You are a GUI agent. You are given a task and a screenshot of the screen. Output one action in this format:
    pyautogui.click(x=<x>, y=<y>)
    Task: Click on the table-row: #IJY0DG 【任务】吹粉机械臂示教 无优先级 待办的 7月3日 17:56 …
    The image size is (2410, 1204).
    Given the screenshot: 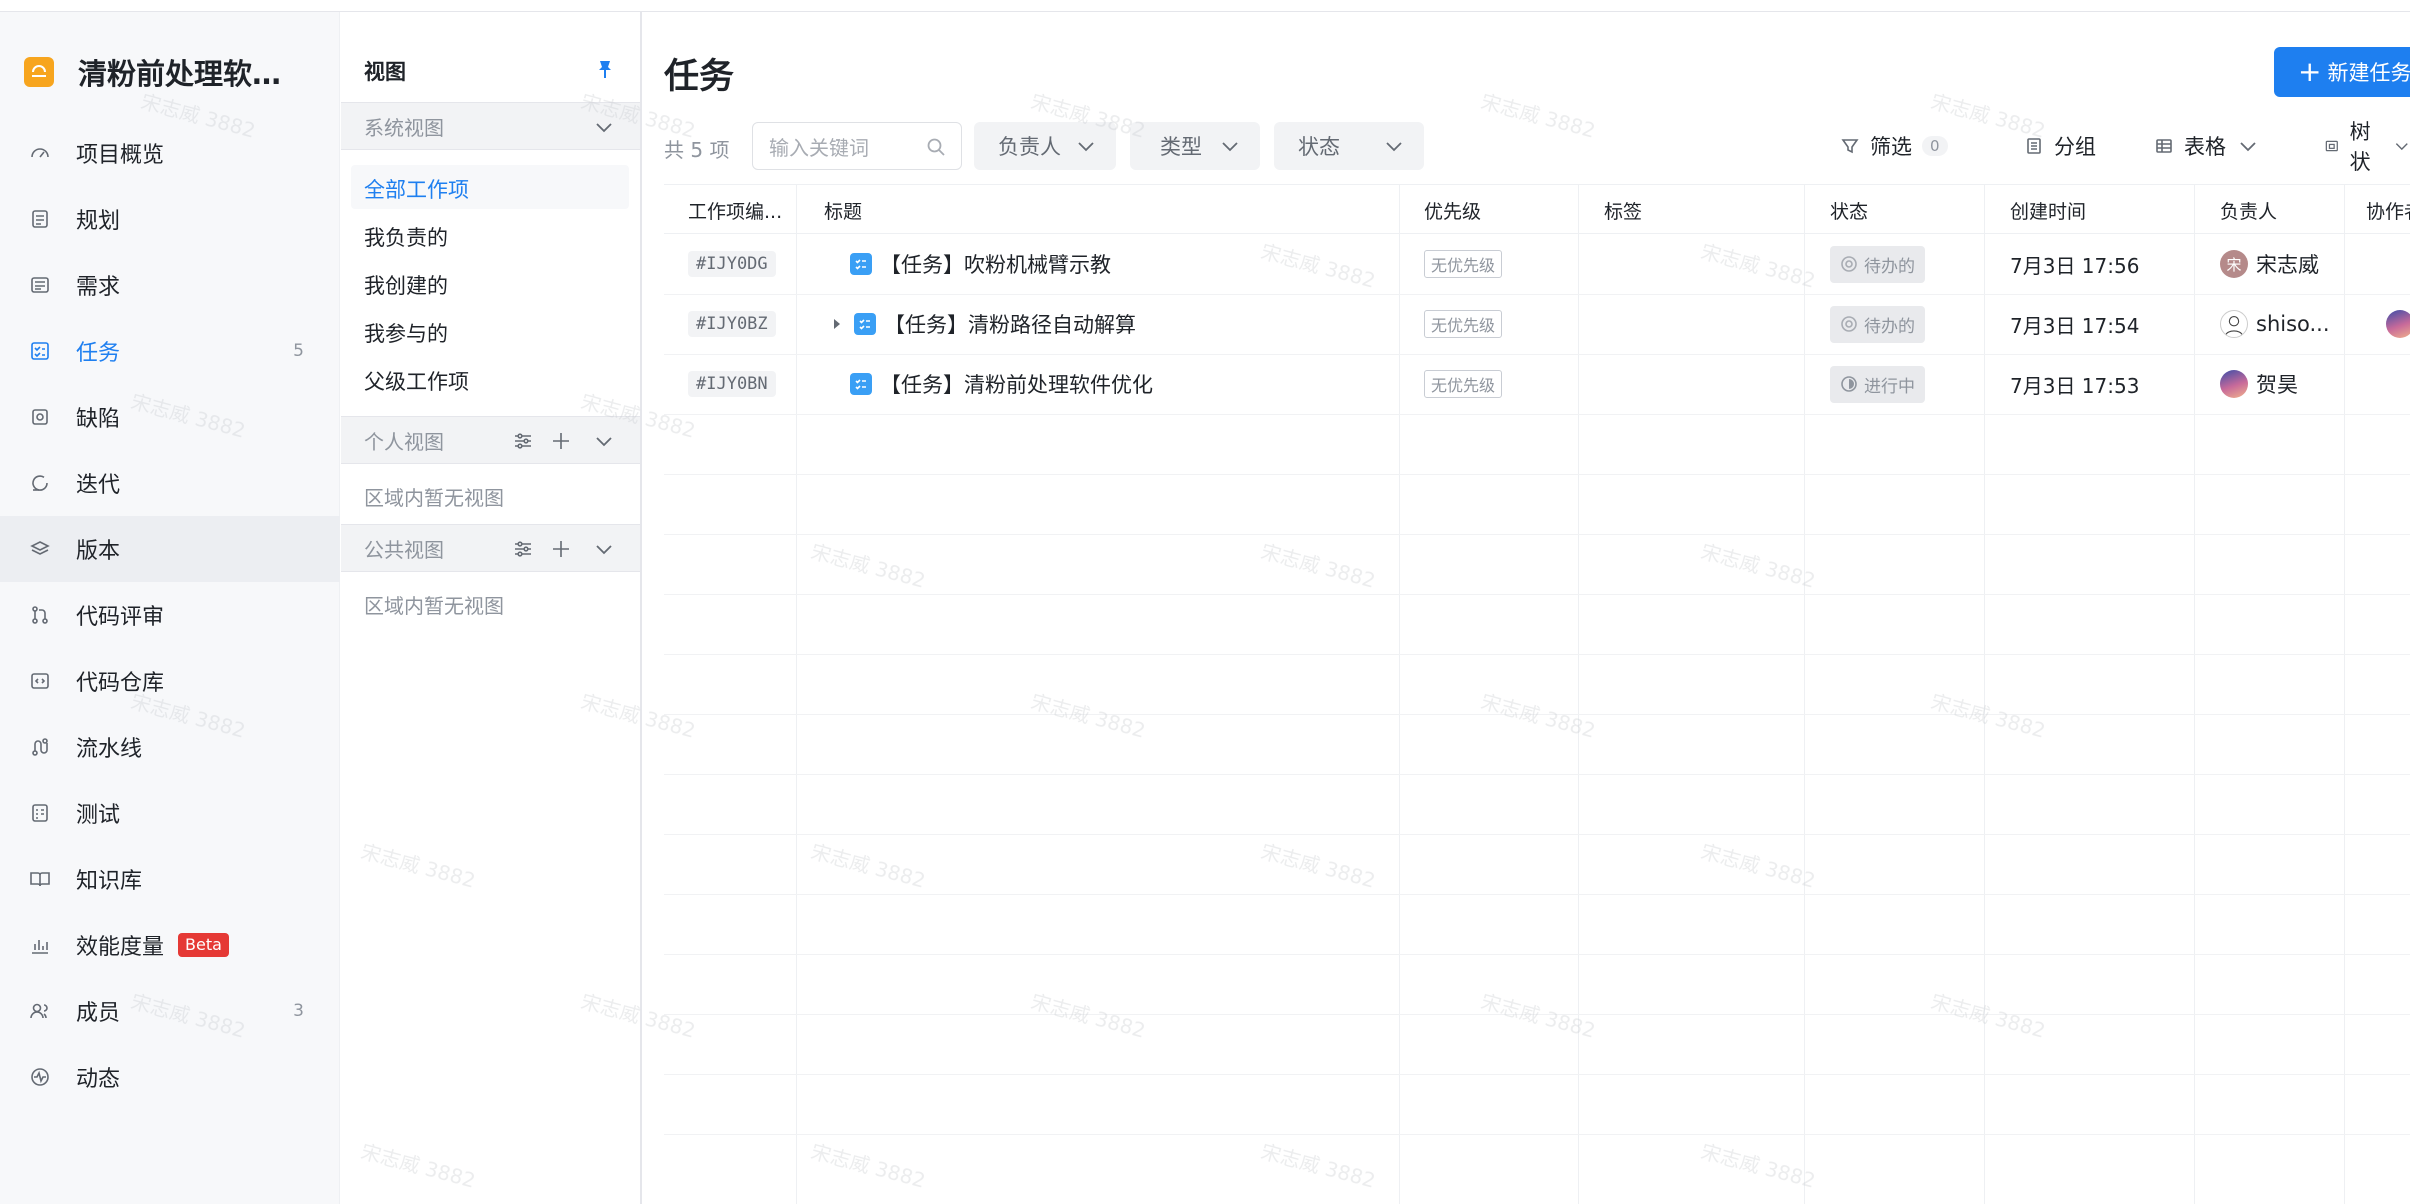 What is the action you would take?
    pyautogui.click(x=1537, y=264)
    